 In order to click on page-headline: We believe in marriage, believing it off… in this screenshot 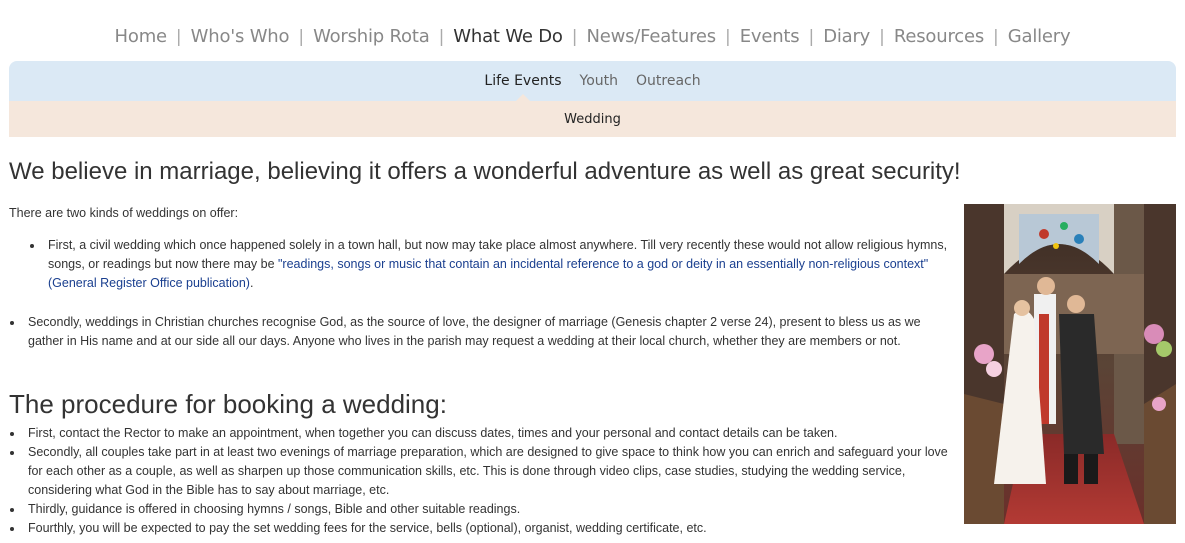, I will do `click(485, 171)`.